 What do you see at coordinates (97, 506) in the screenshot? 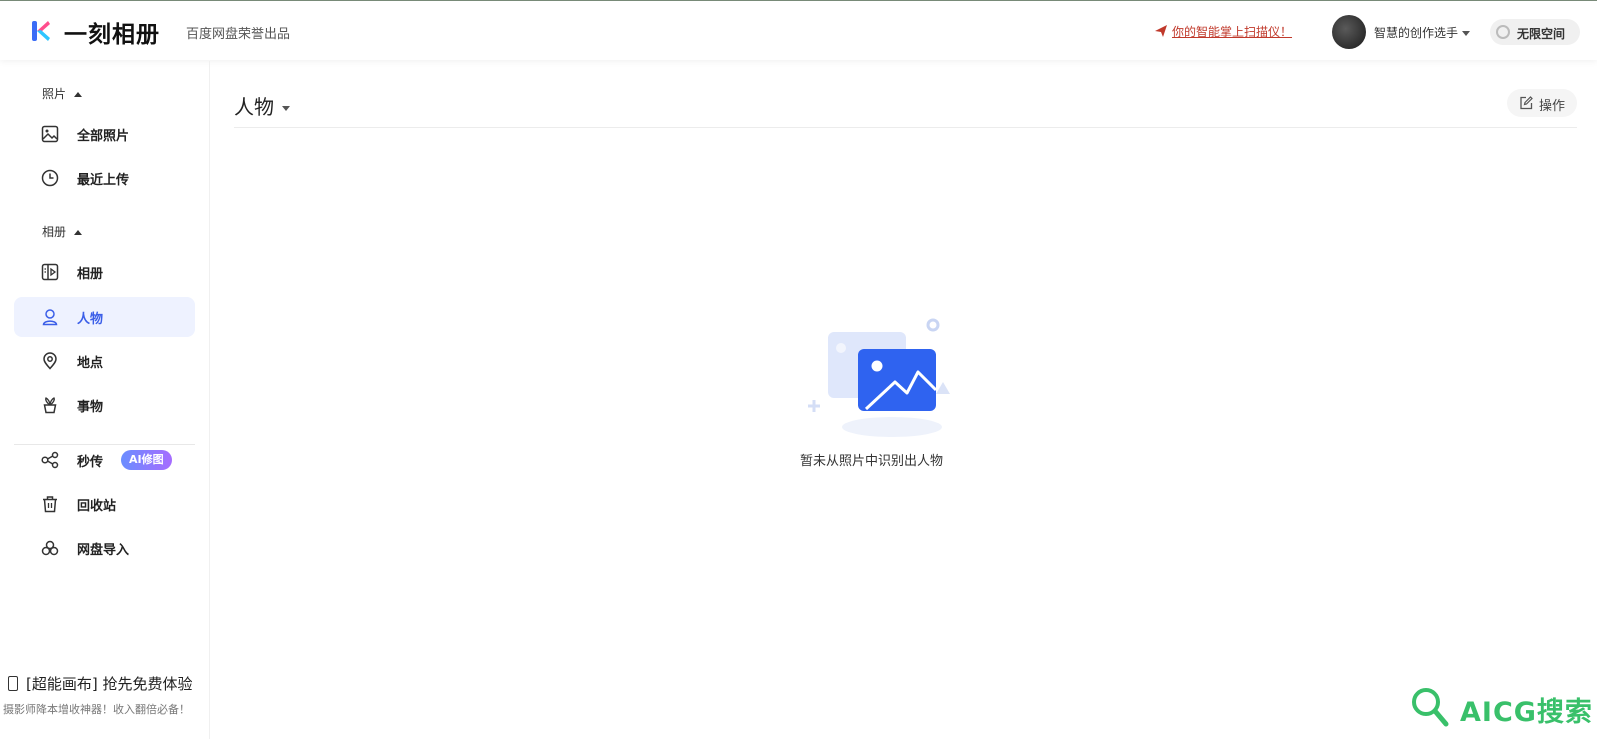
I see `sidebar-item-label: 回收站` at bounding box center [97, 506].